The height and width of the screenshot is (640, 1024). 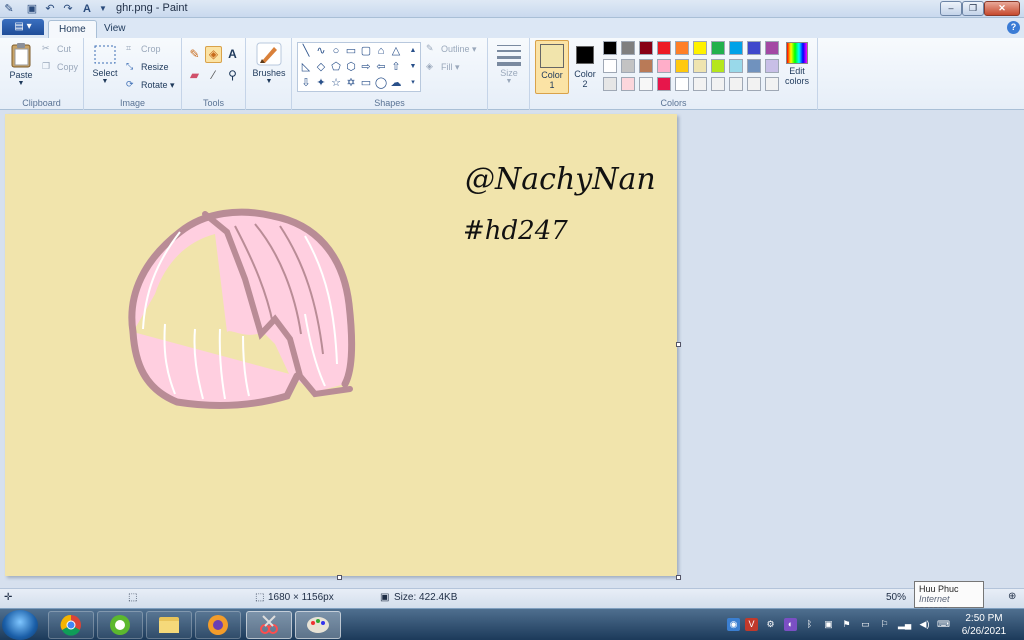 I want to click on triangle-shape-icon: △, so click(x=396, y=51).